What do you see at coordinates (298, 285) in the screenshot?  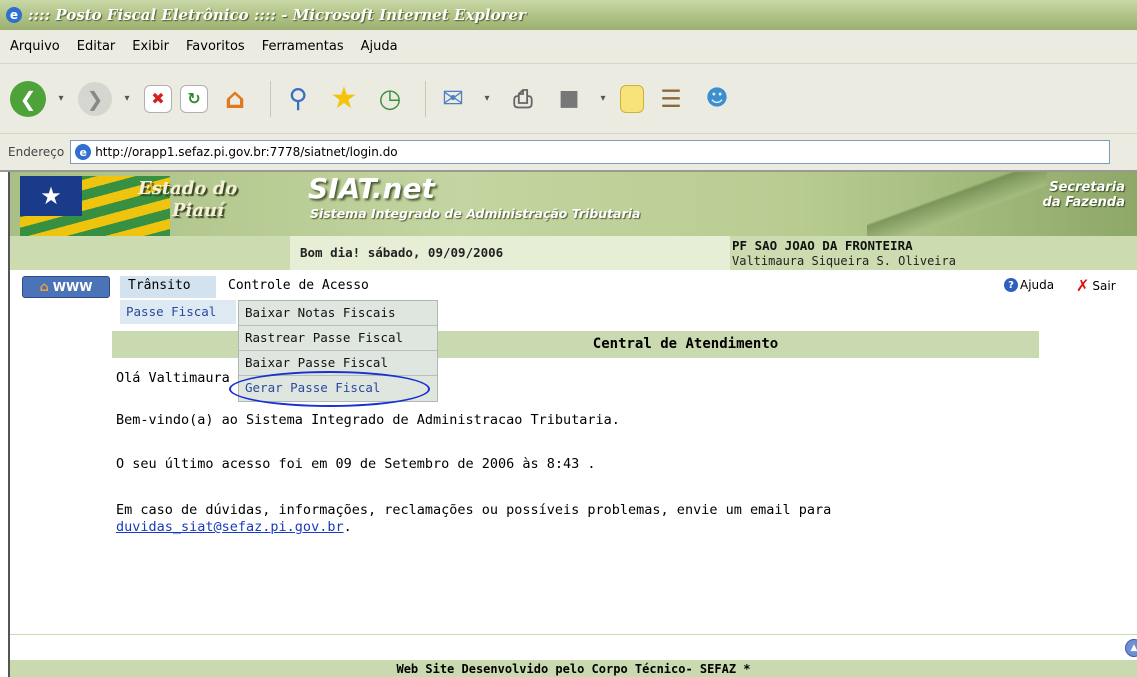 I see `nav-controle-acesso: Controle de Acesso` at bounding box center [298, 285].